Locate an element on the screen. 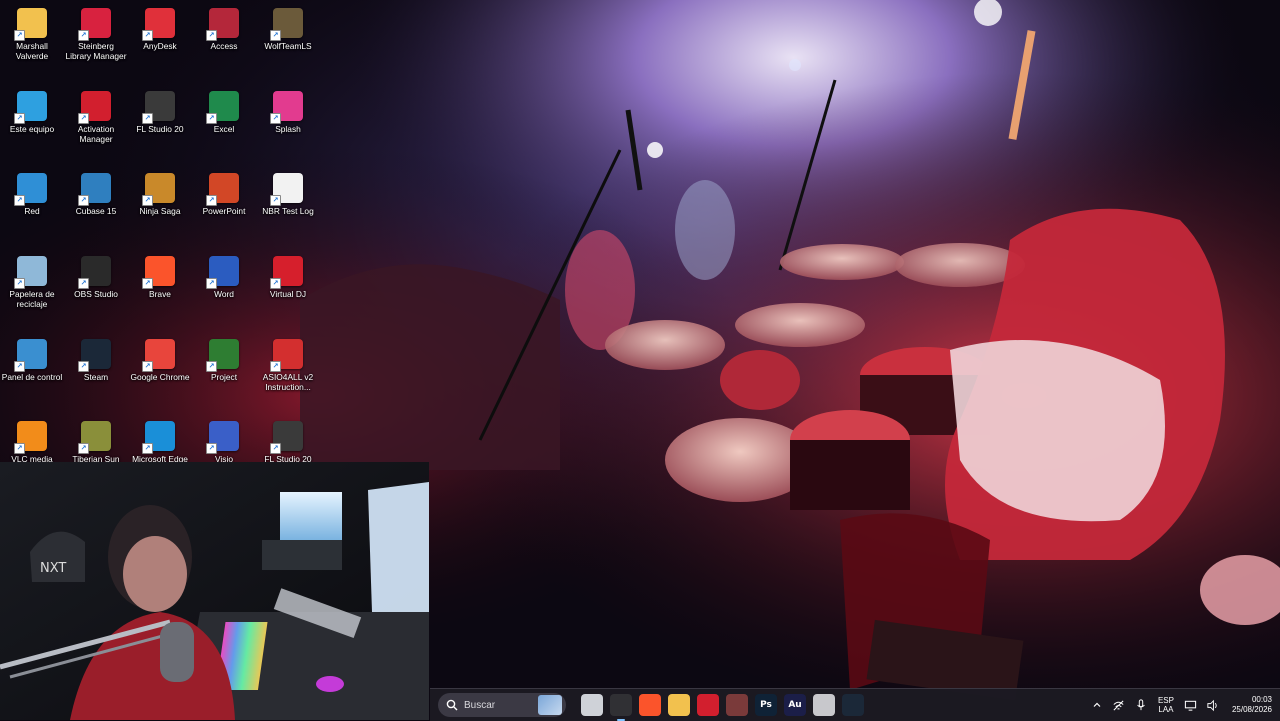 This screenshot has width=1280, height=721. desktop-icon-label: Project is located at coordinates (224, 377).